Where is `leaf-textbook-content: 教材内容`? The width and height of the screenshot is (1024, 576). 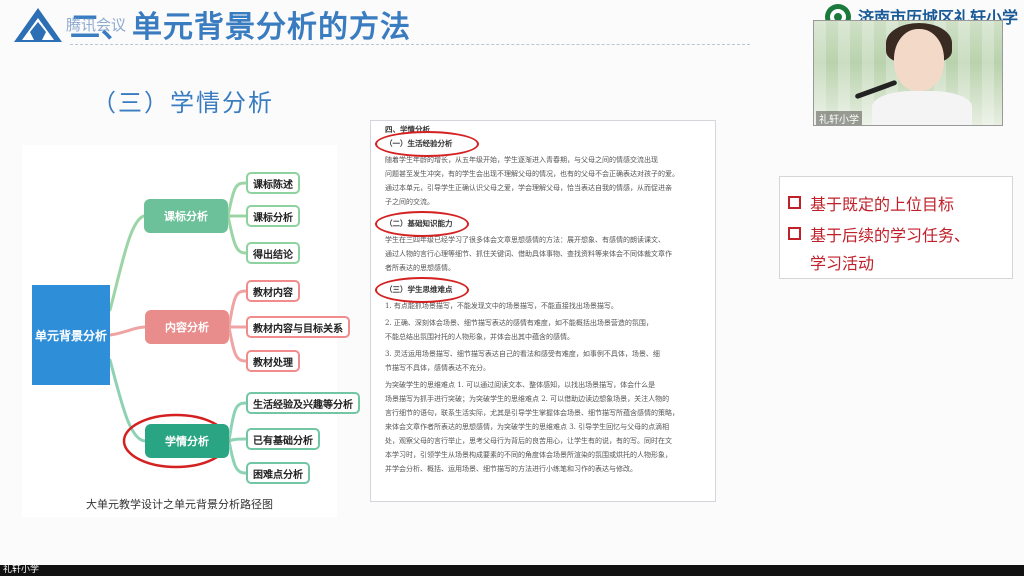 leaf-textbook-content: 教材内容 is located at coordinates (273, 291).